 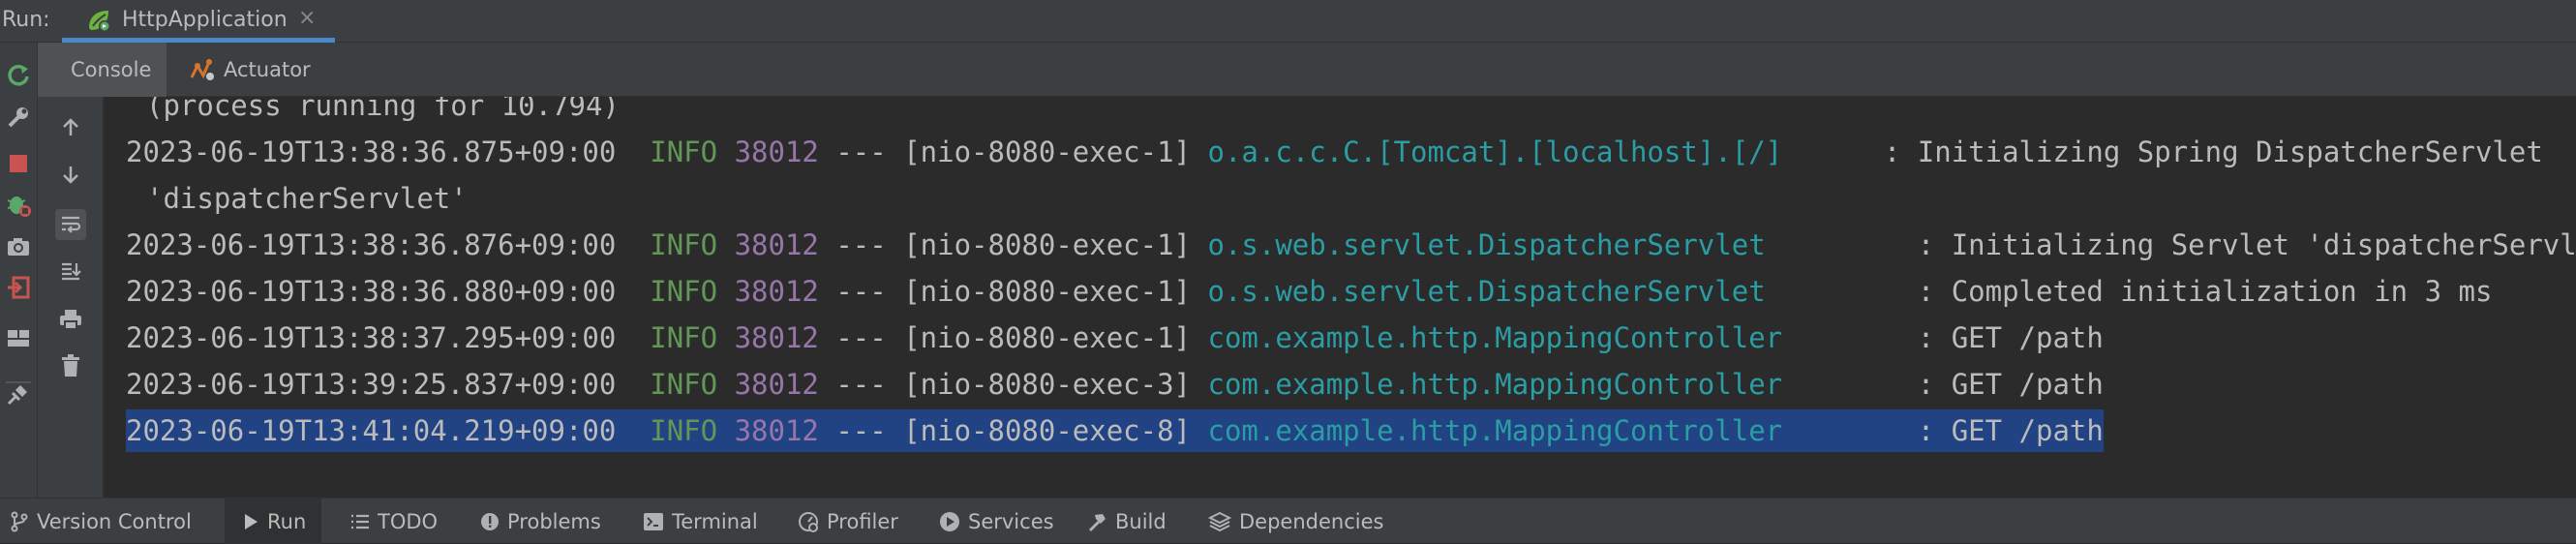 What do you see at coordinates (205, 20) in the screenshot?
I see `run-tab-label: HttpApplication` at bounding box center [205, 20].